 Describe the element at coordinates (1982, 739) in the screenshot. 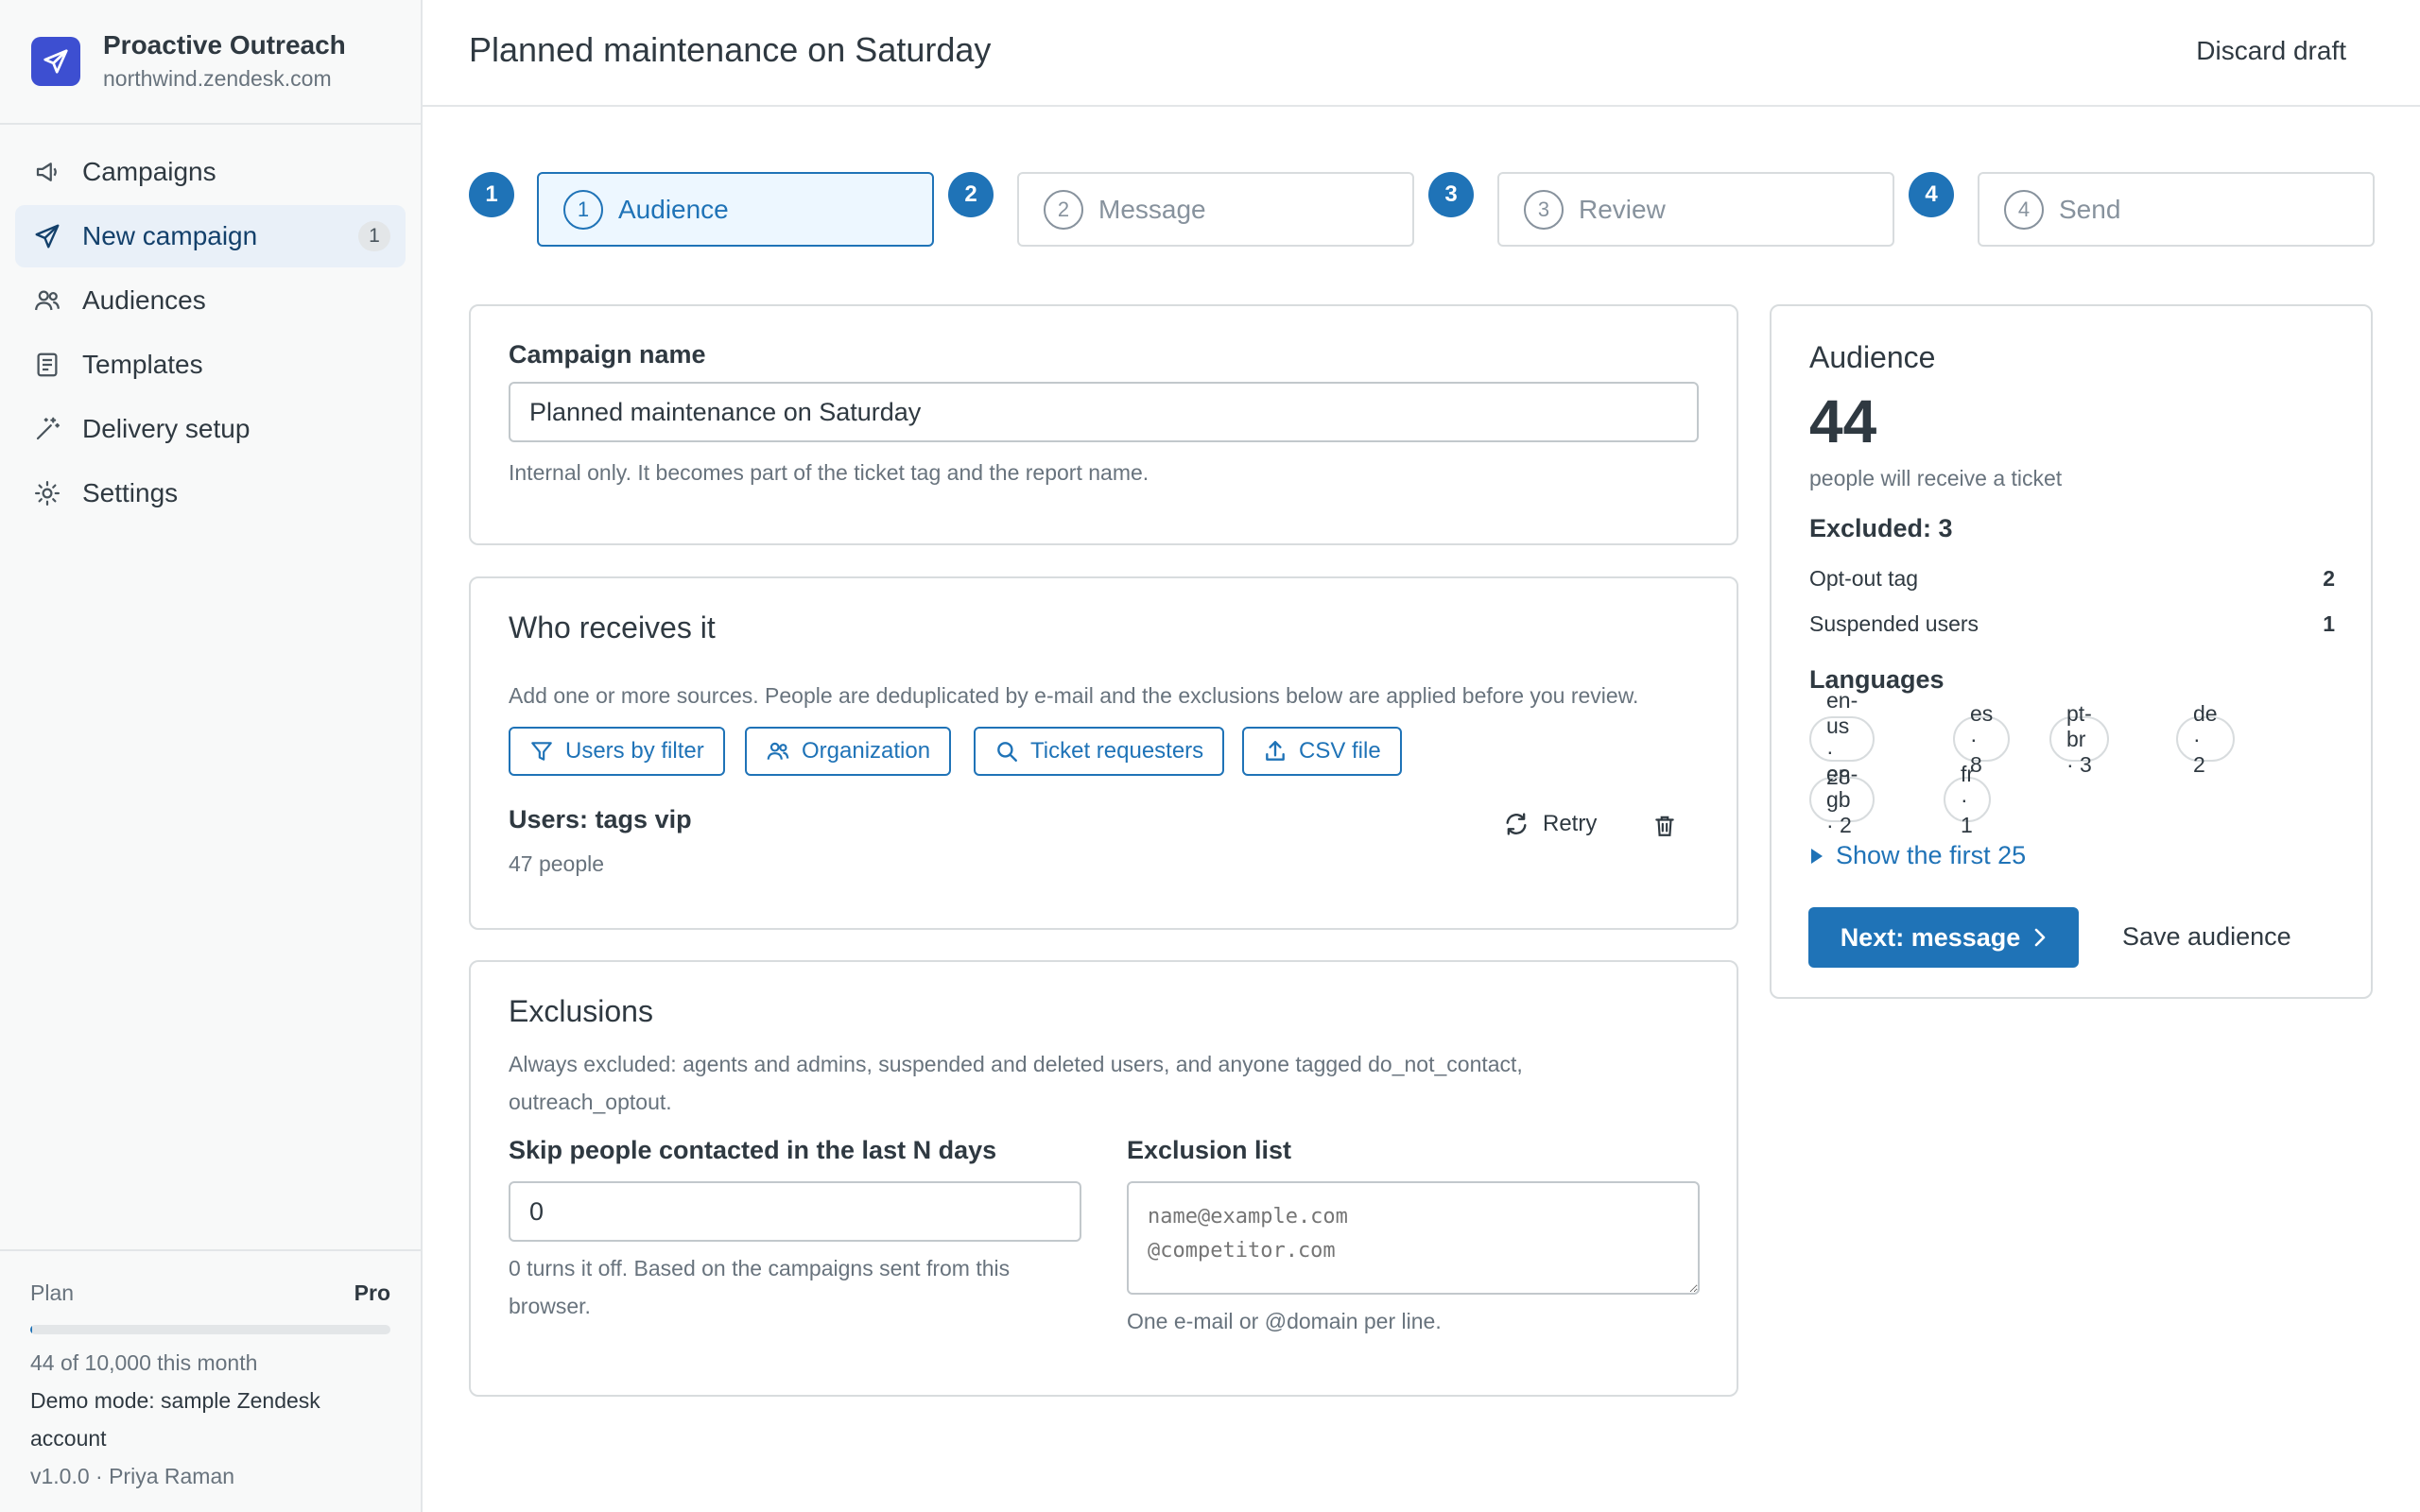

I see `language-chip: es · 8` at that location.